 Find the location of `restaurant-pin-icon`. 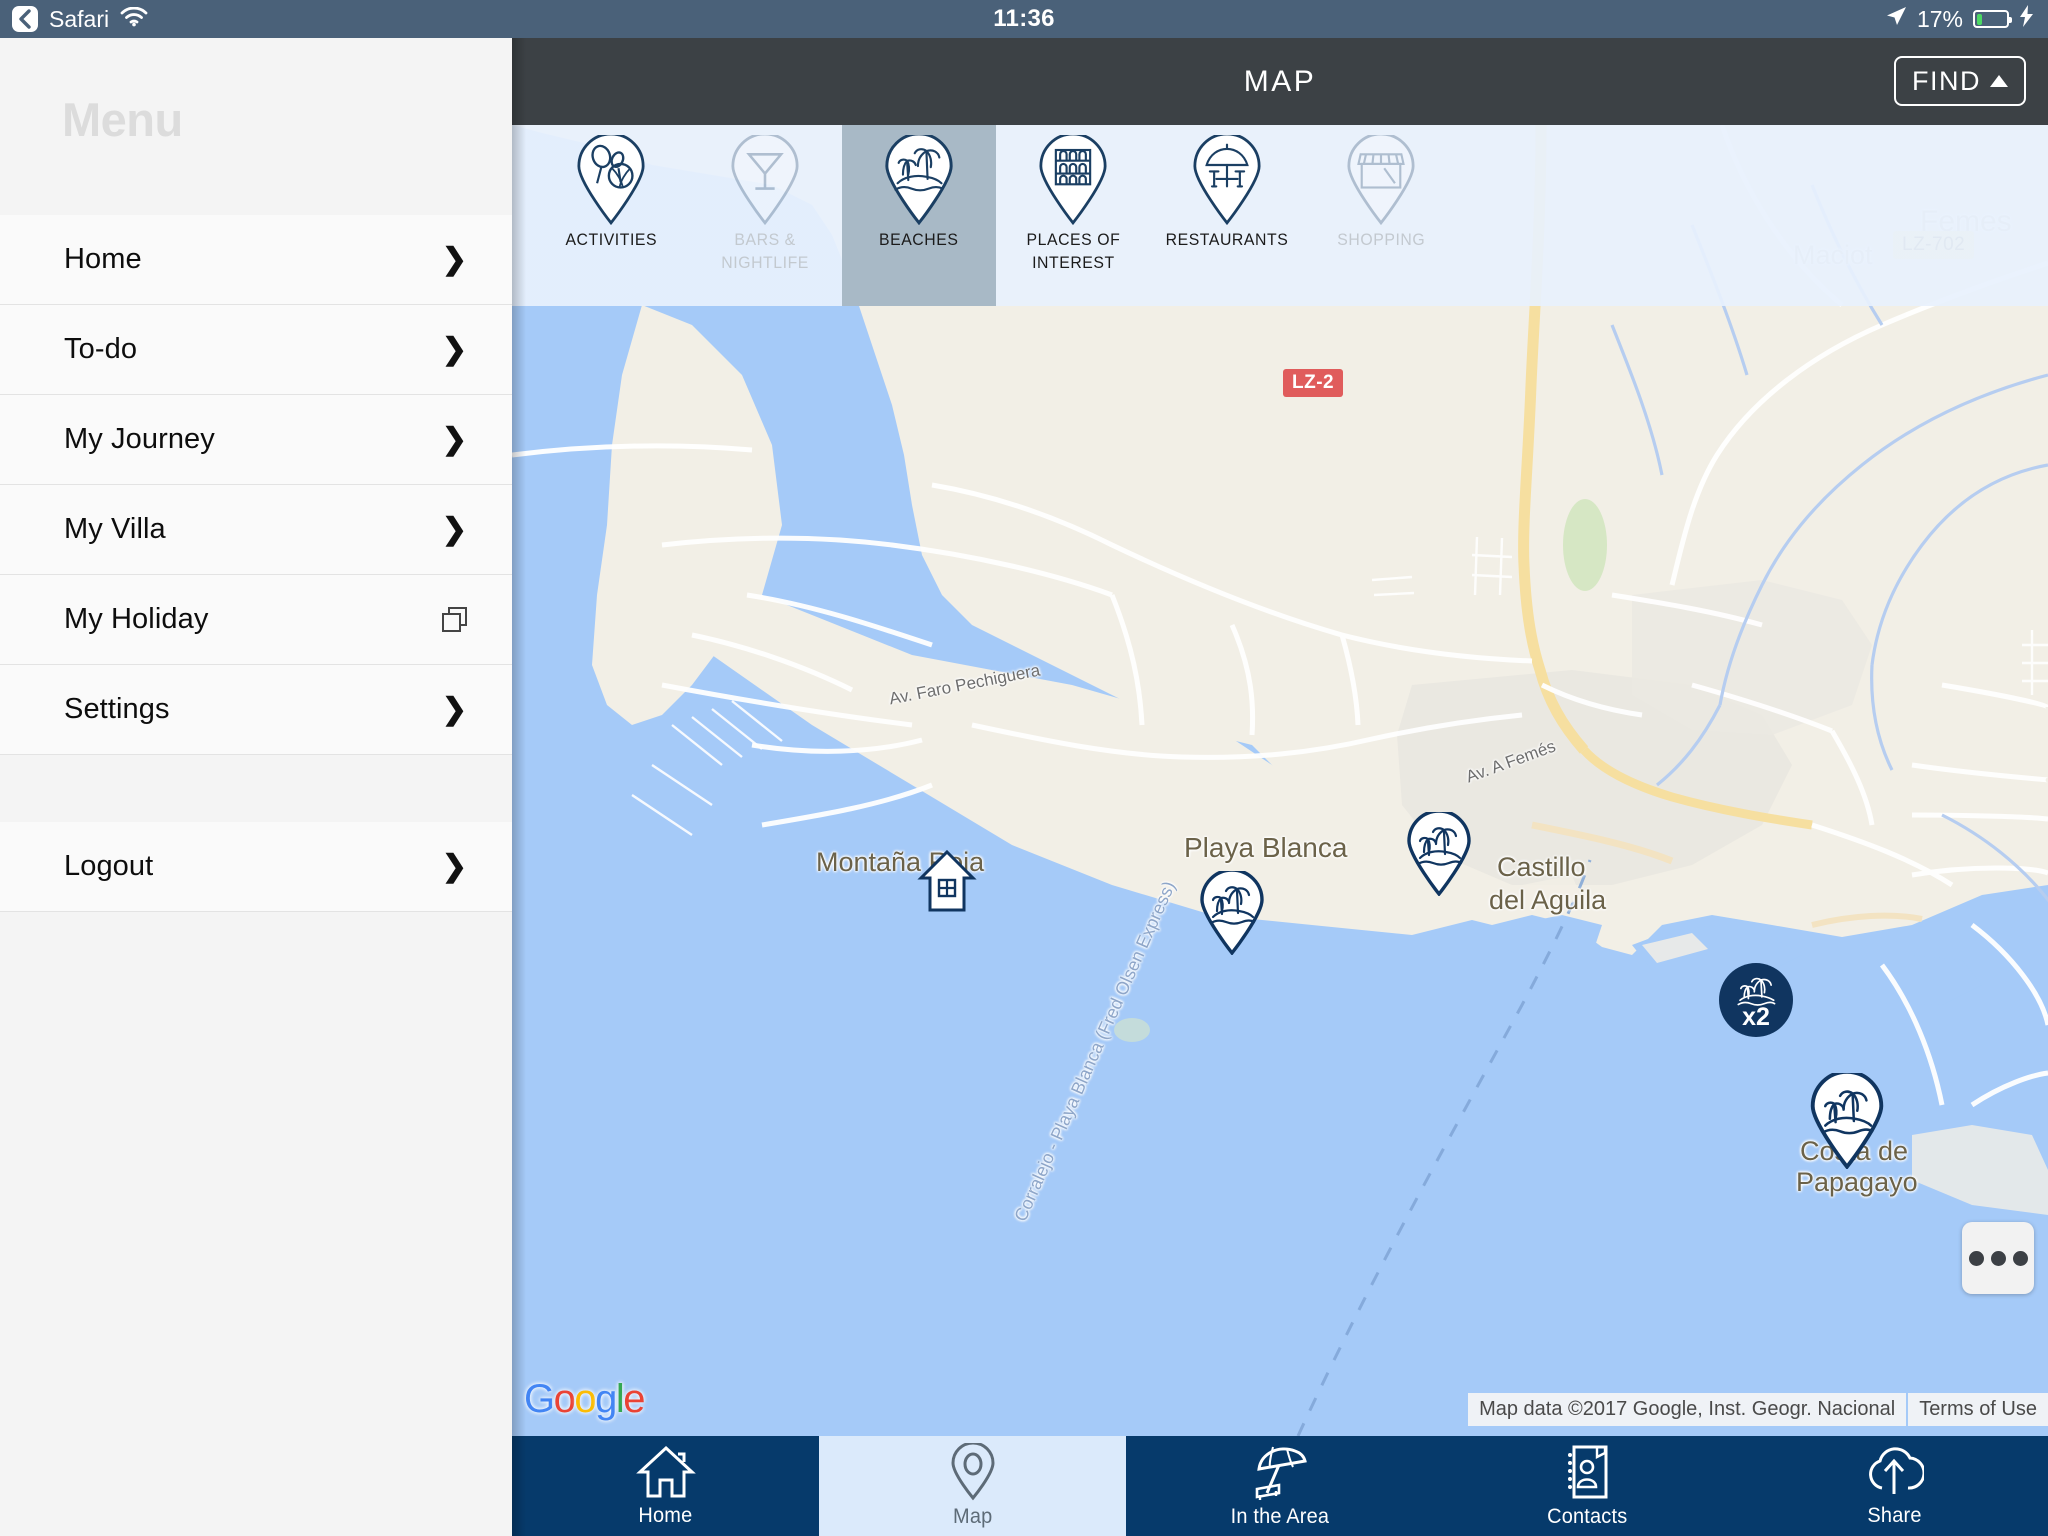

restaurant-pin-icon is located at coordinates (1227, 179).